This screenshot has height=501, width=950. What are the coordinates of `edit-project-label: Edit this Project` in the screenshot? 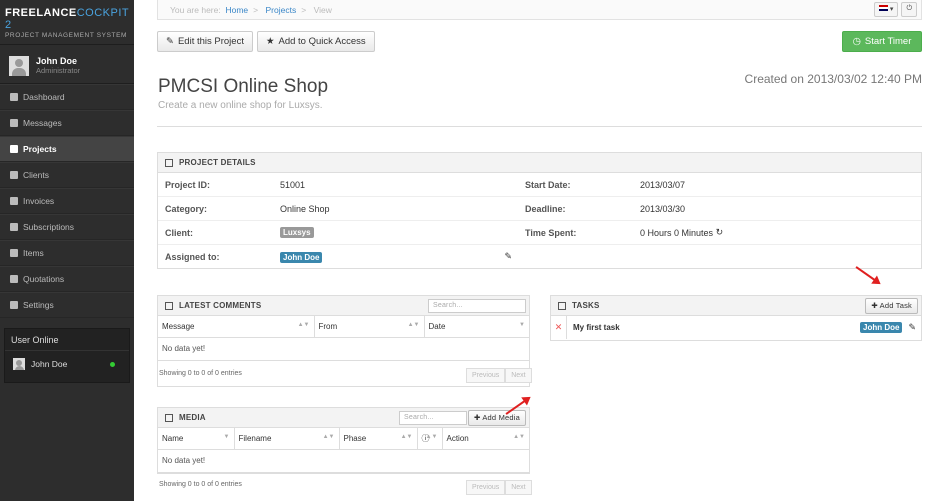 It's located at (210, 41).